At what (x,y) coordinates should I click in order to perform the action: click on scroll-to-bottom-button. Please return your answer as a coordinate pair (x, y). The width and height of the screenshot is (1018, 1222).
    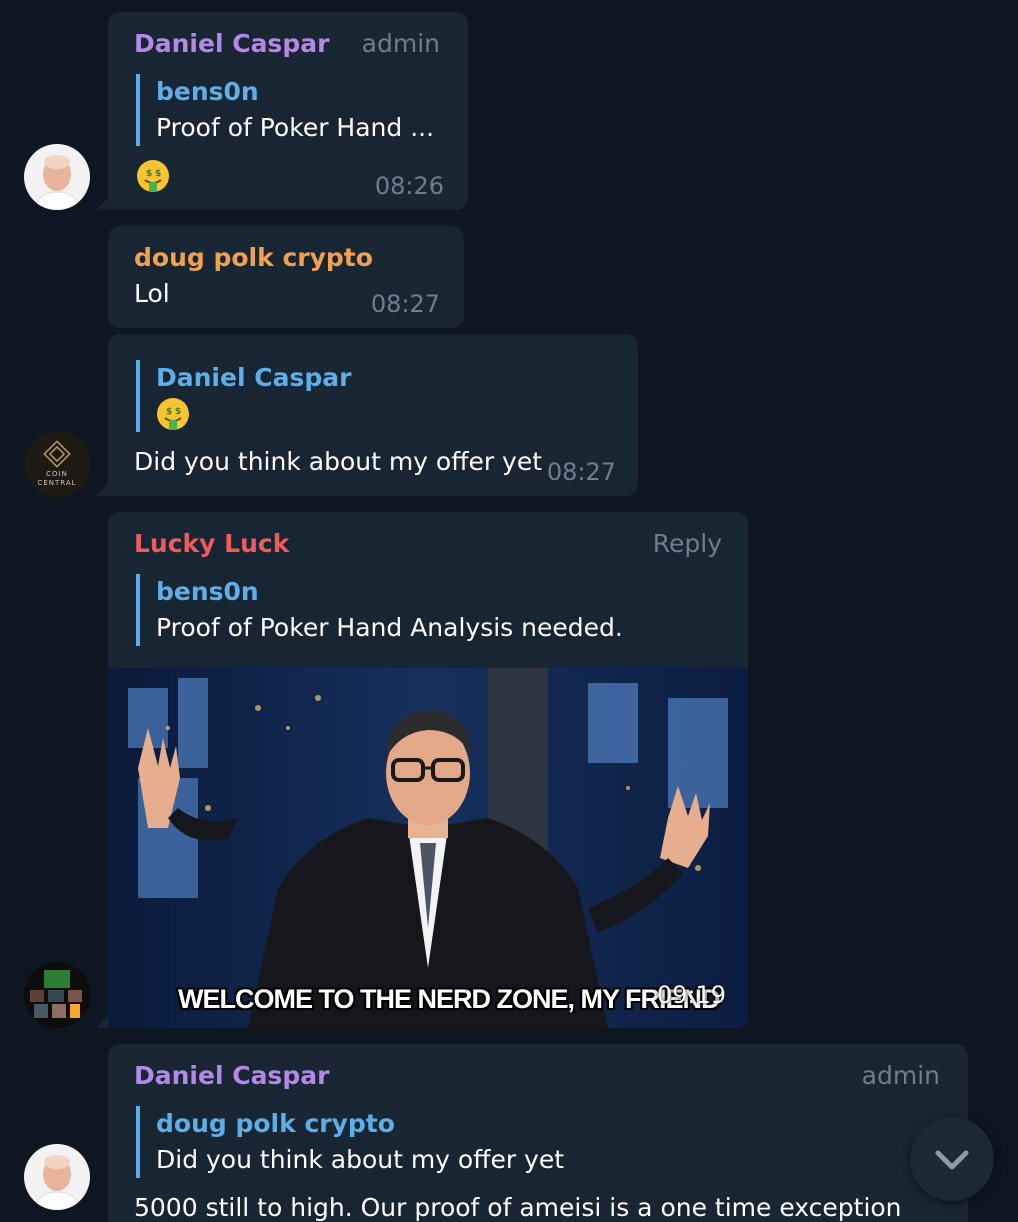
    Looking at the image, I should click on (952, 1159).